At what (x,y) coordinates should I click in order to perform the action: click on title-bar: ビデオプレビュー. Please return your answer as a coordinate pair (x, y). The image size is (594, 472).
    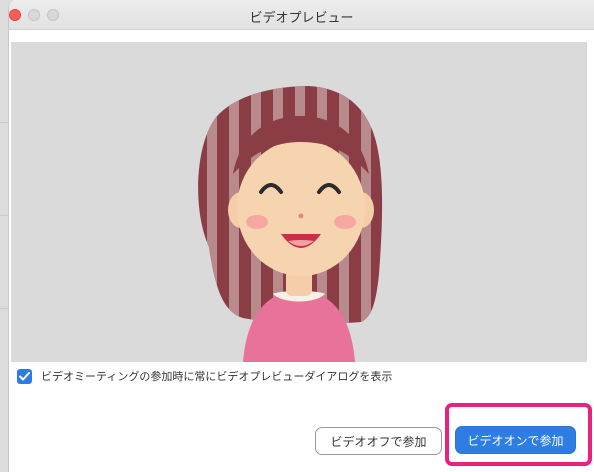
    Looking at the image, I should click on (301, 15).